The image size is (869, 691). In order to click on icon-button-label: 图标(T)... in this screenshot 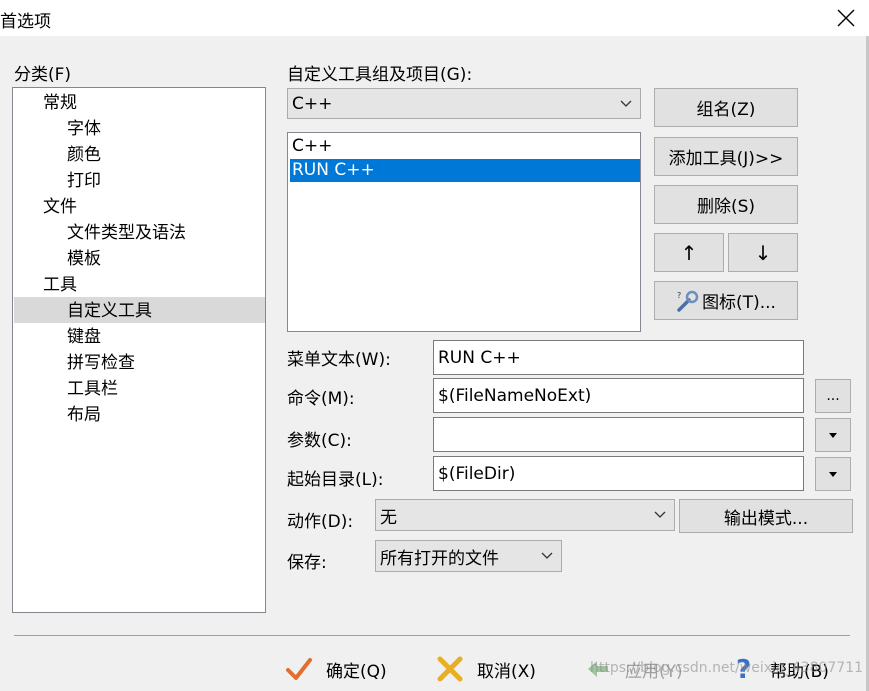, I will do `click(739, 303)`.